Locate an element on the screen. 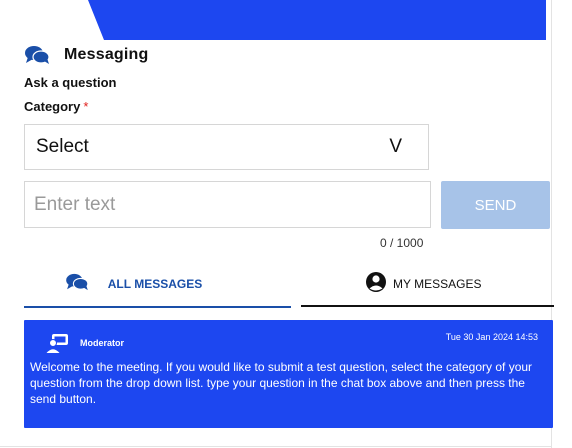  messaging-header: Messaging is located at coordinates (86, 55).